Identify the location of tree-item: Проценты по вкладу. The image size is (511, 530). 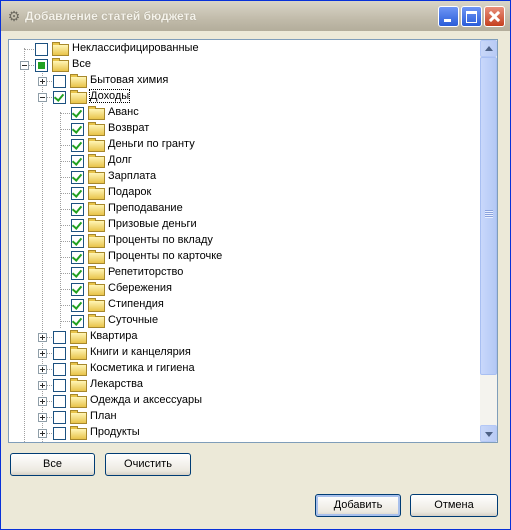
(244, 241).